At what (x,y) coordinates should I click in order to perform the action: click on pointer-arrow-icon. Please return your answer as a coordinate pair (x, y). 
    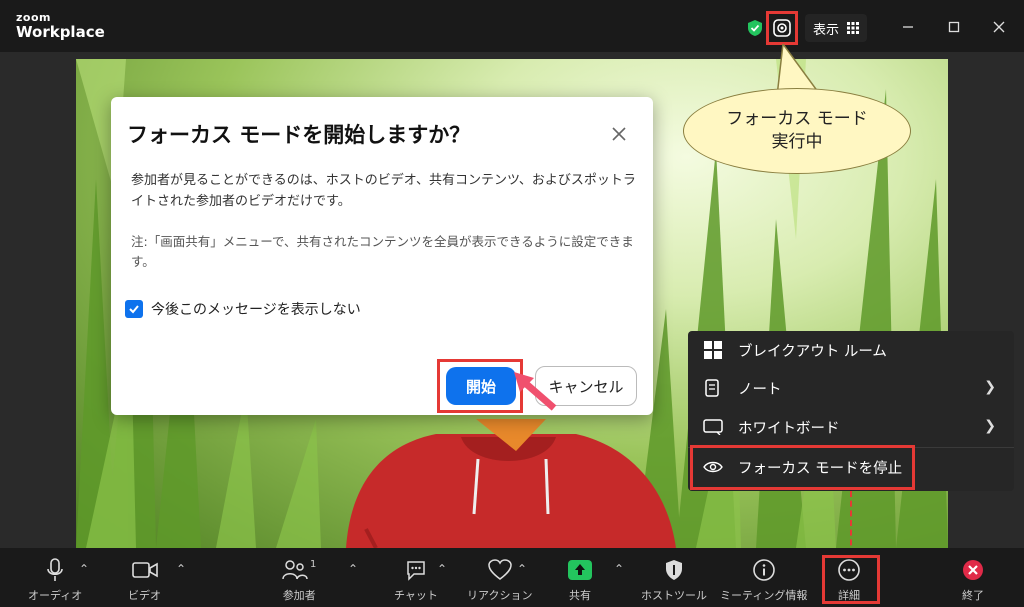
    Looking at the image, I should click on (535, 391).